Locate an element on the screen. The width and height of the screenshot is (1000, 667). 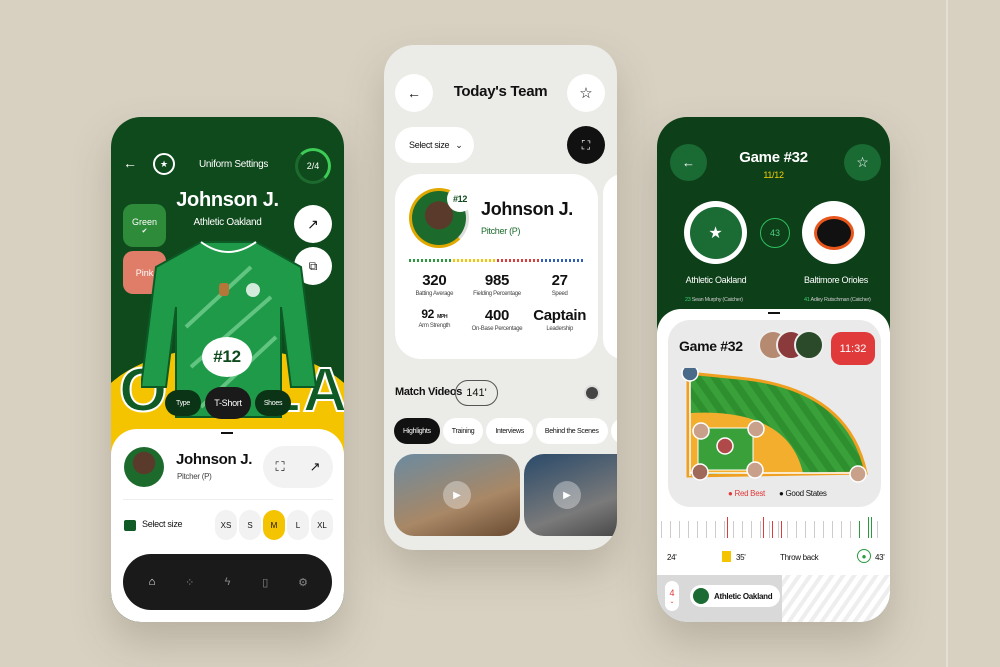
color-label: Green is located at coordinates (144, 221).